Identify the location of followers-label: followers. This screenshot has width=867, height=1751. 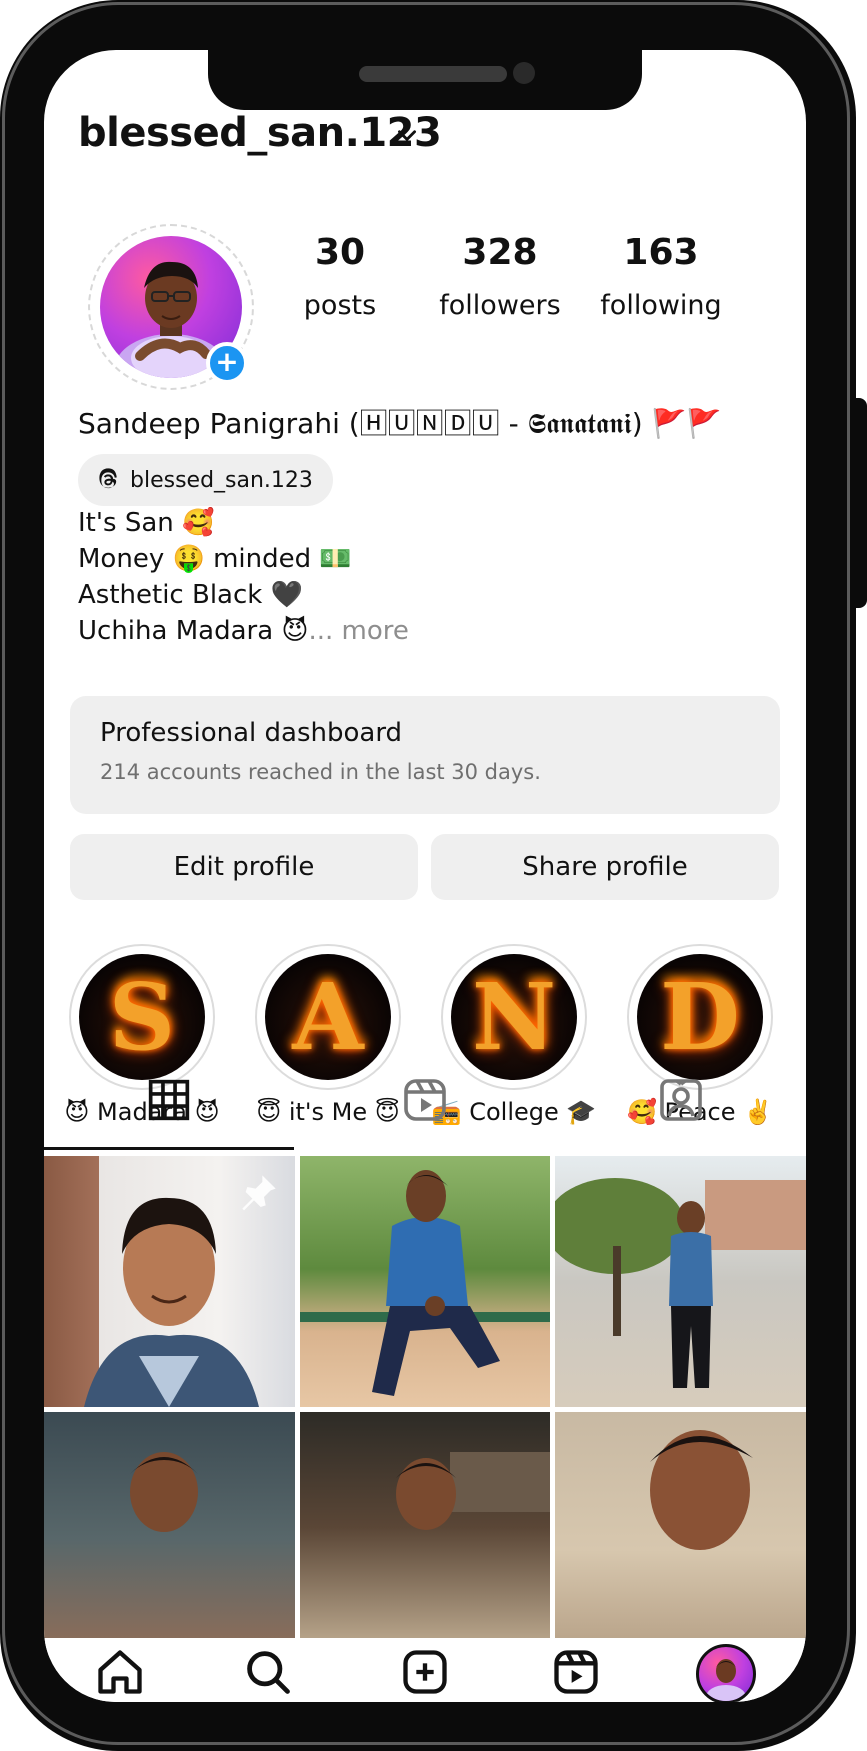
(500, 305).